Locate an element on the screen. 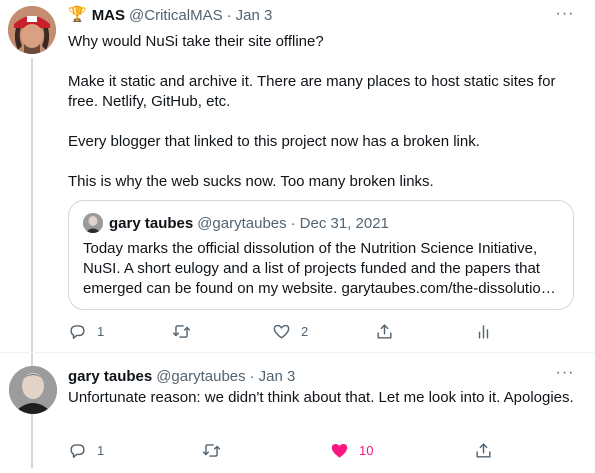 The width and height of the screenshot is (595, 473). tweet-actions: 1 2 is located at coordinates (280, 332).